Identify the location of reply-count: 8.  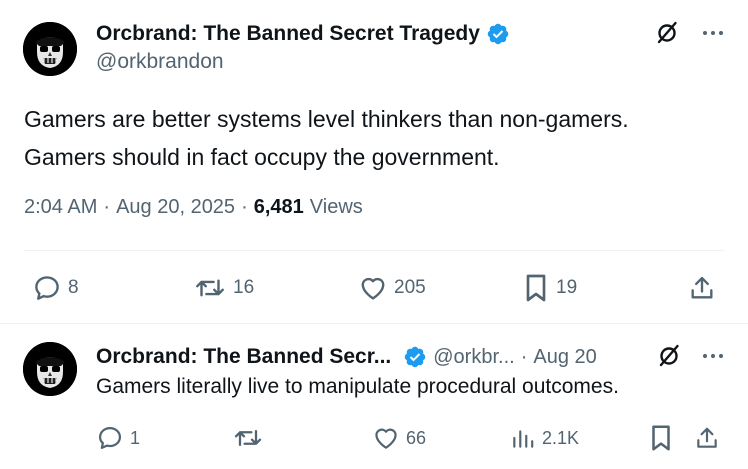
(73, 287).